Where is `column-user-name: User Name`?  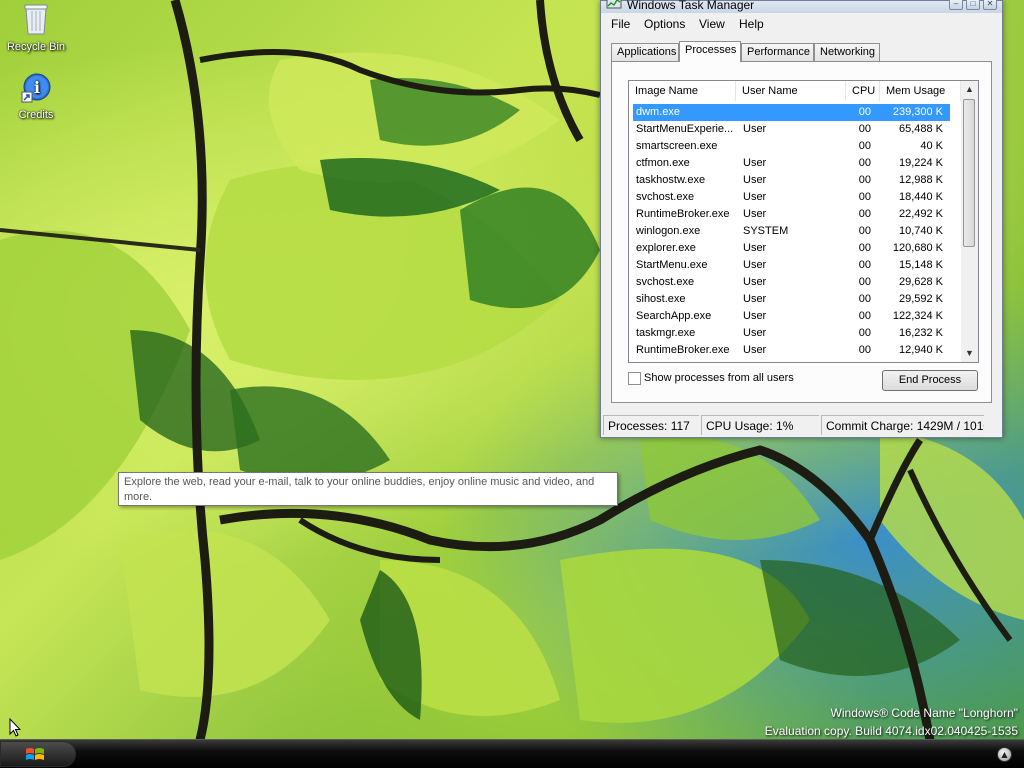 column-user-name: User Name is located at coordinates (791, 91).